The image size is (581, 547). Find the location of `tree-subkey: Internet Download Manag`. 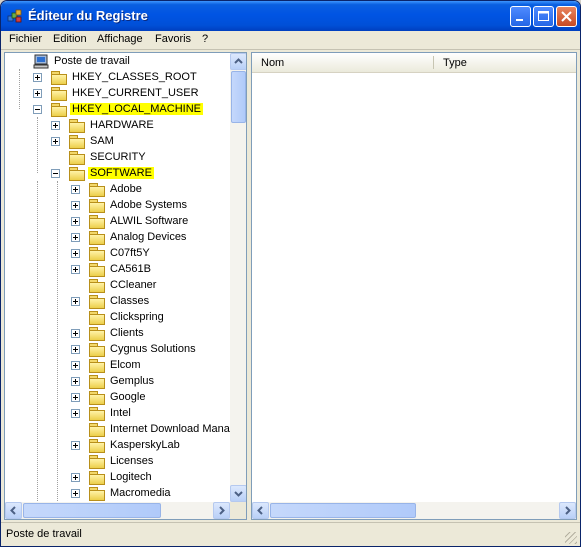

tree-subkey: Internet Download Manag is located at coordinates (120, 430).